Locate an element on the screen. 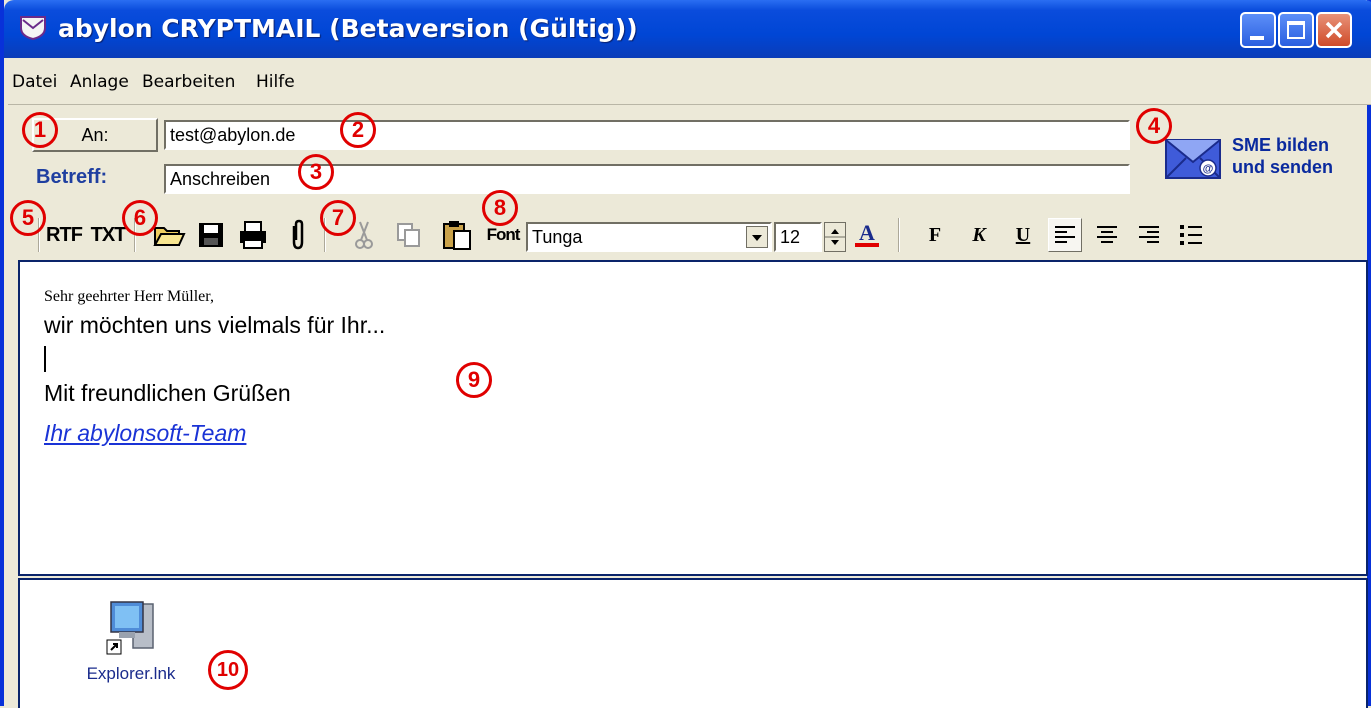  minimize-icon is located at coordinates (1257, 38).